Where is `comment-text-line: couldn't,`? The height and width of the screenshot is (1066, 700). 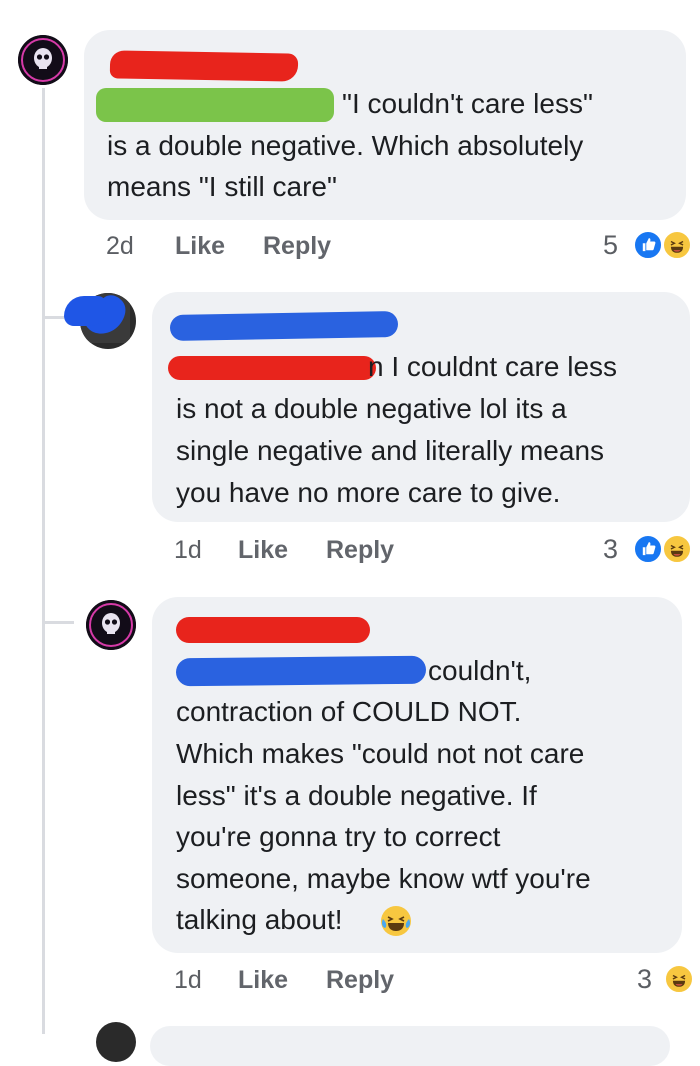 comment-text-line: couldn't, is located at coordinates (480, 670).